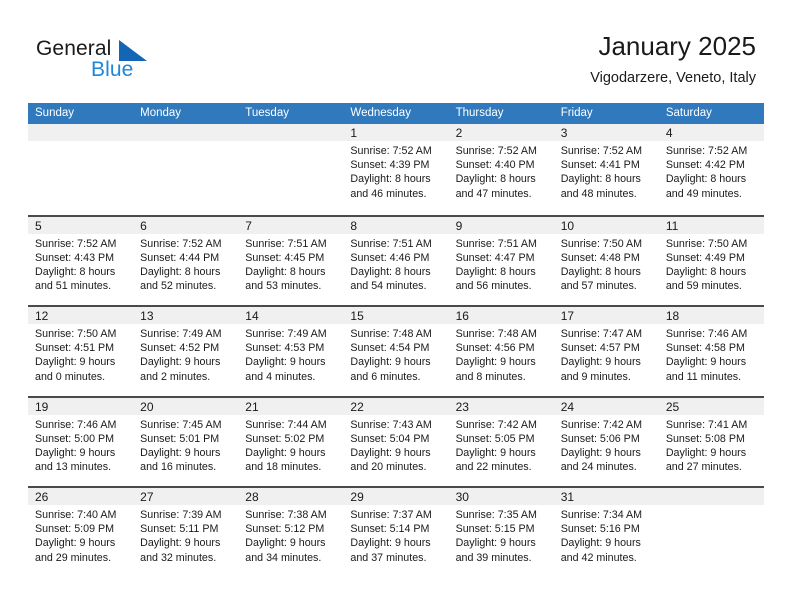 This screenshot has width=792, height=612. Describe the element at coordinates (248, 225) in the screenshot. I see `day-number: 7` at that location.